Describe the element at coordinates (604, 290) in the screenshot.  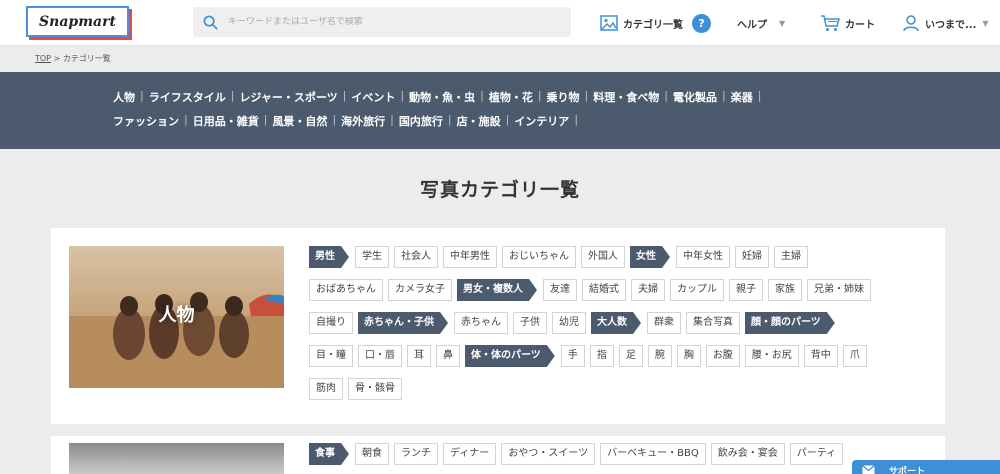
I see `subcategory-tag: 結婚式` at that location.